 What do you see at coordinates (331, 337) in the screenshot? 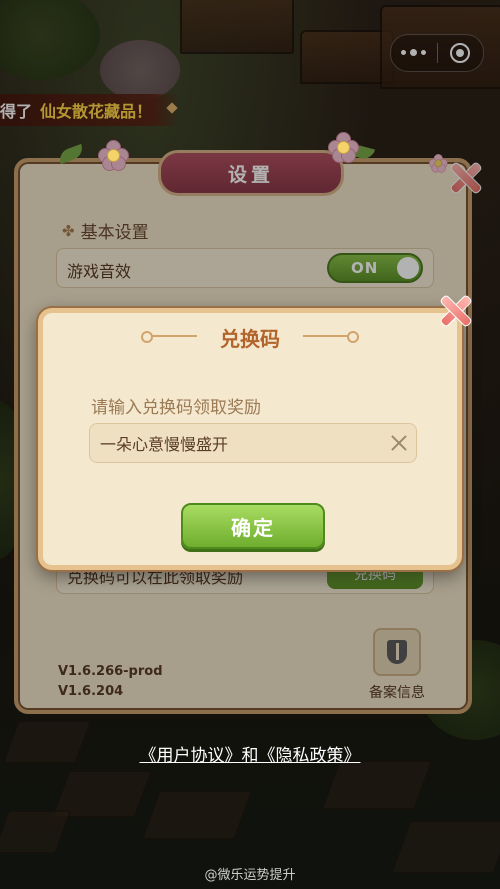
I see `title-ornament-right` at bounding box center [331, 337].